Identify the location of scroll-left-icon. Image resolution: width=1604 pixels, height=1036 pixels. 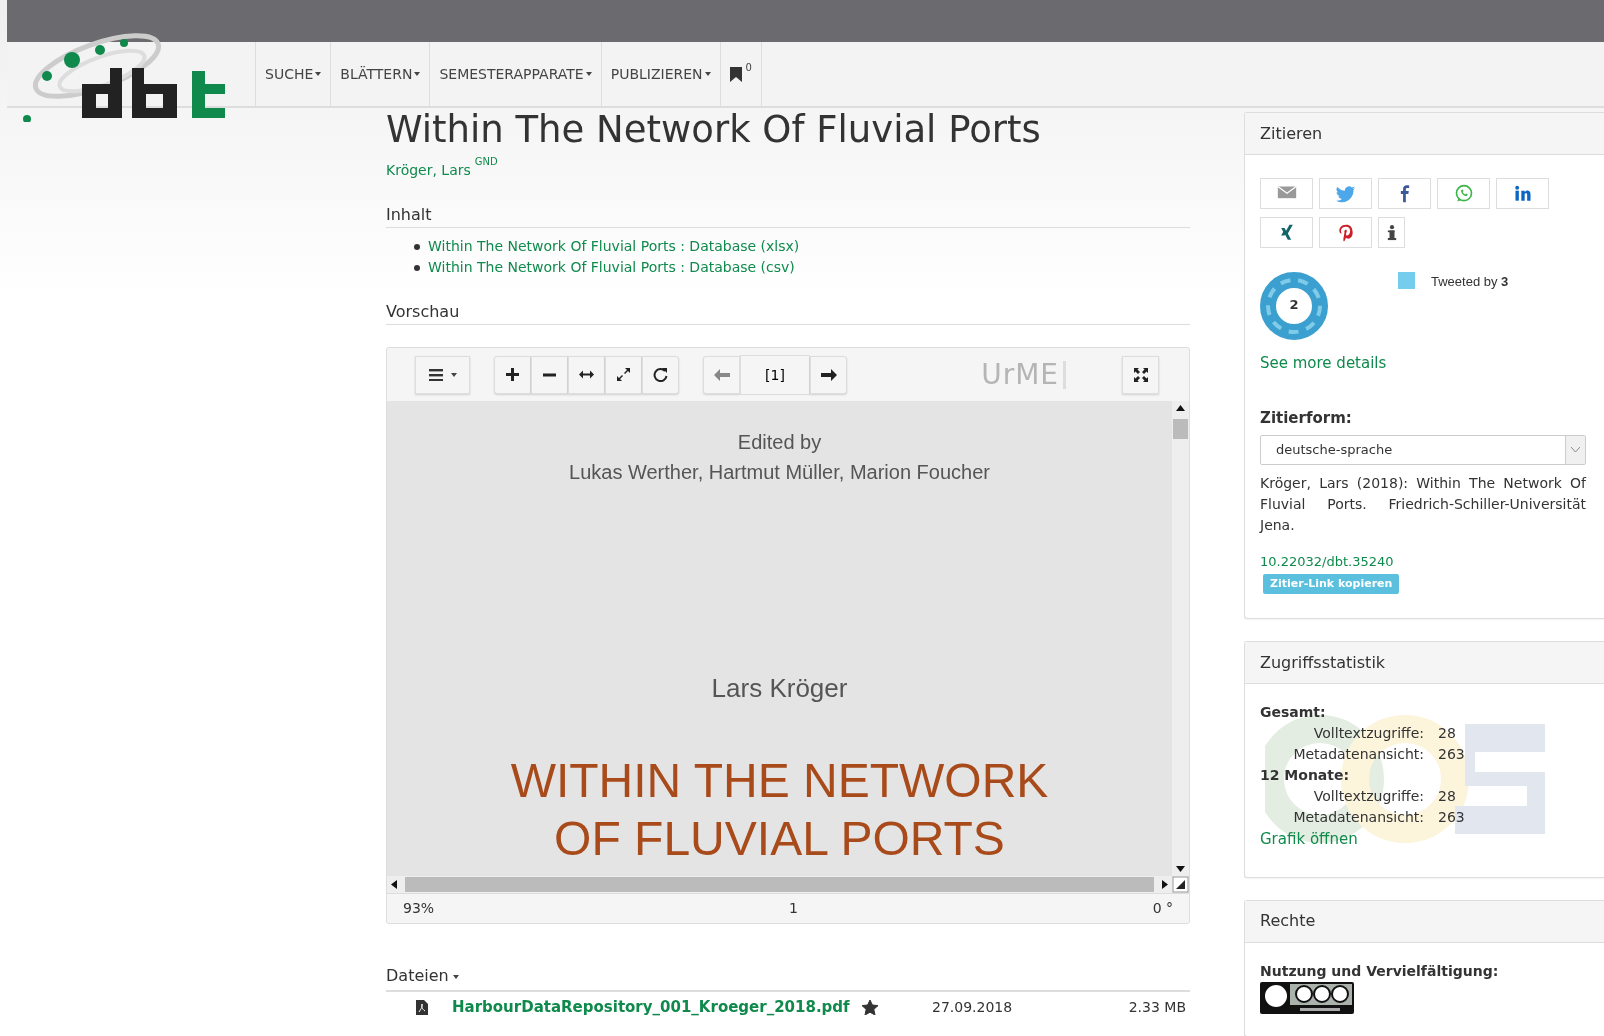
(394, 885).